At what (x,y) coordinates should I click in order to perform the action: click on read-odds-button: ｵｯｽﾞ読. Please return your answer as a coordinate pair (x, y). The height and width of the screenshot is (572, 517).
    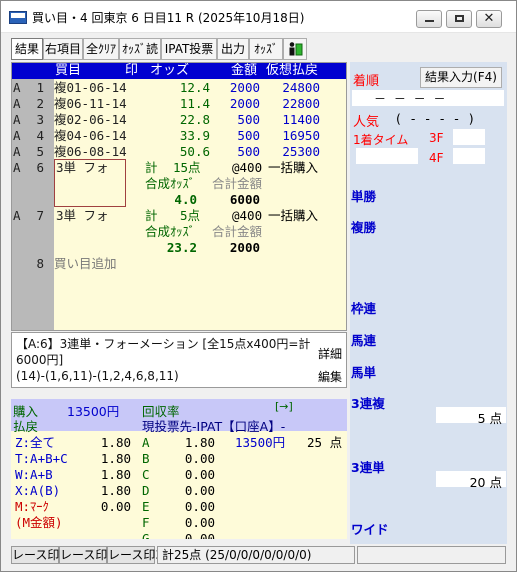
    Looking at the image, I should click on (140, 49).